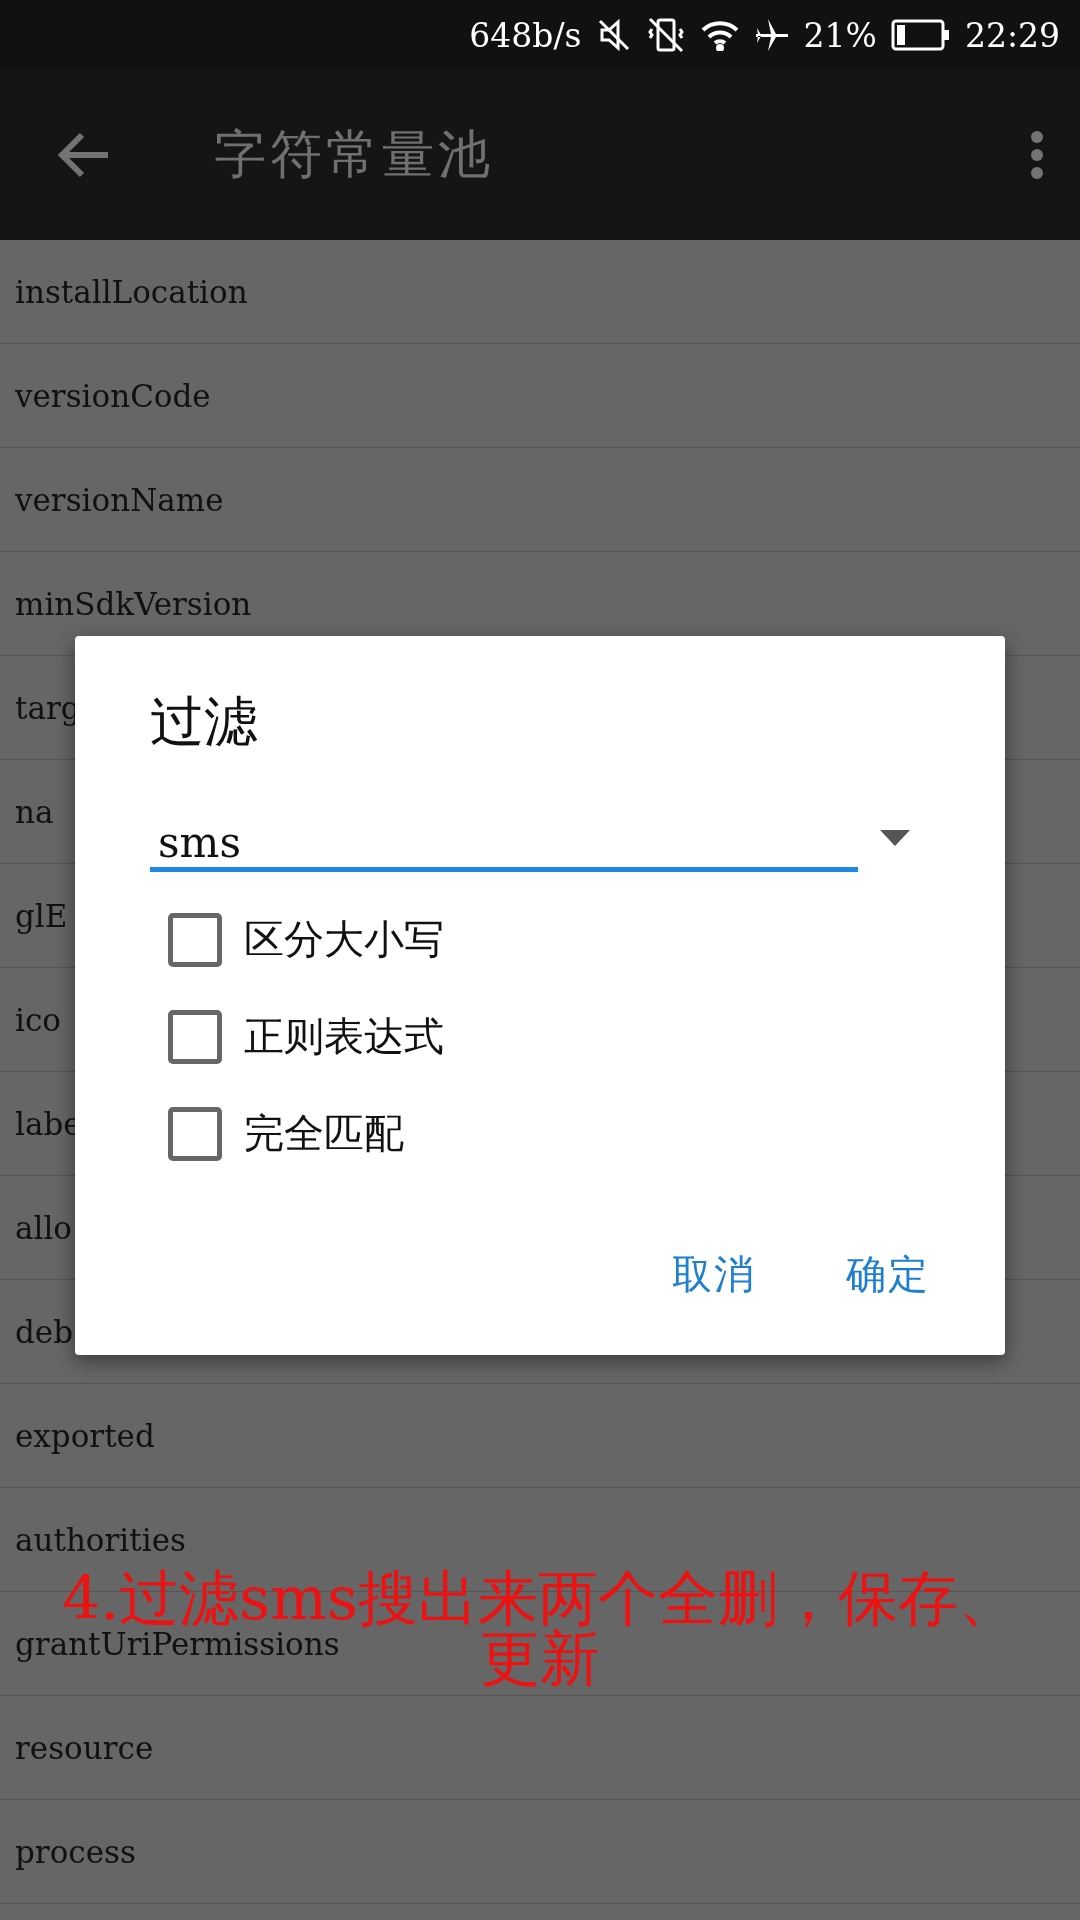 The width and height of the screenshot is (1080, 1920). I want to click on more-vert-icon, so click(1037, 155).